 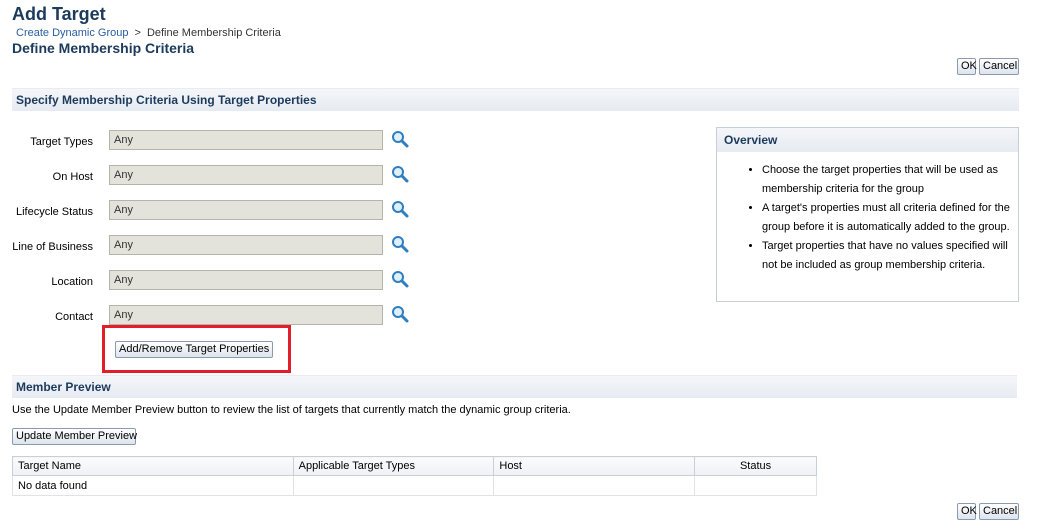 What do you see at coordinates (393, 466) in the screenshot?
I see `column-applicable-target-types: Applicable Target Types` at bounding box center [393, 466].